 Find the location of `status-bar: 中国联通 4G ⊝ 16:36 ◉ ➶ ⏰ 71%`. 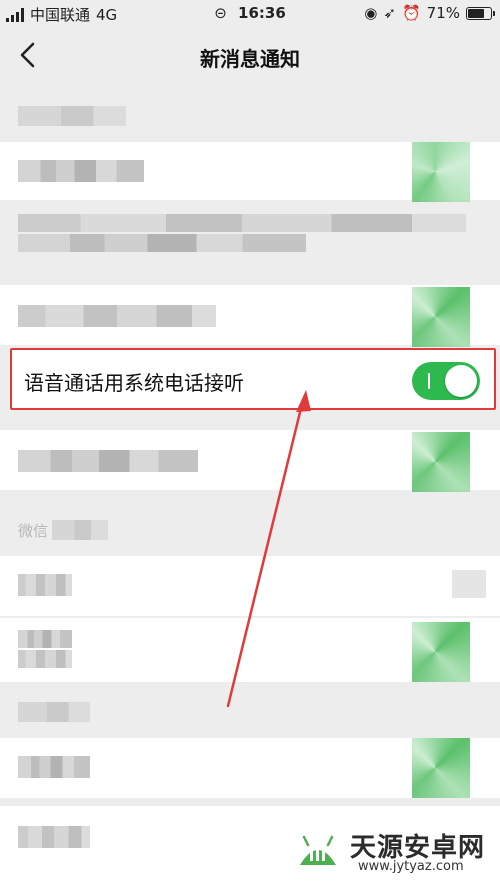

status-bar: 中国联通 4G ⊝ 16:36 ◉ ➶ ⏰ 71% is located at coordinates (250, 14).